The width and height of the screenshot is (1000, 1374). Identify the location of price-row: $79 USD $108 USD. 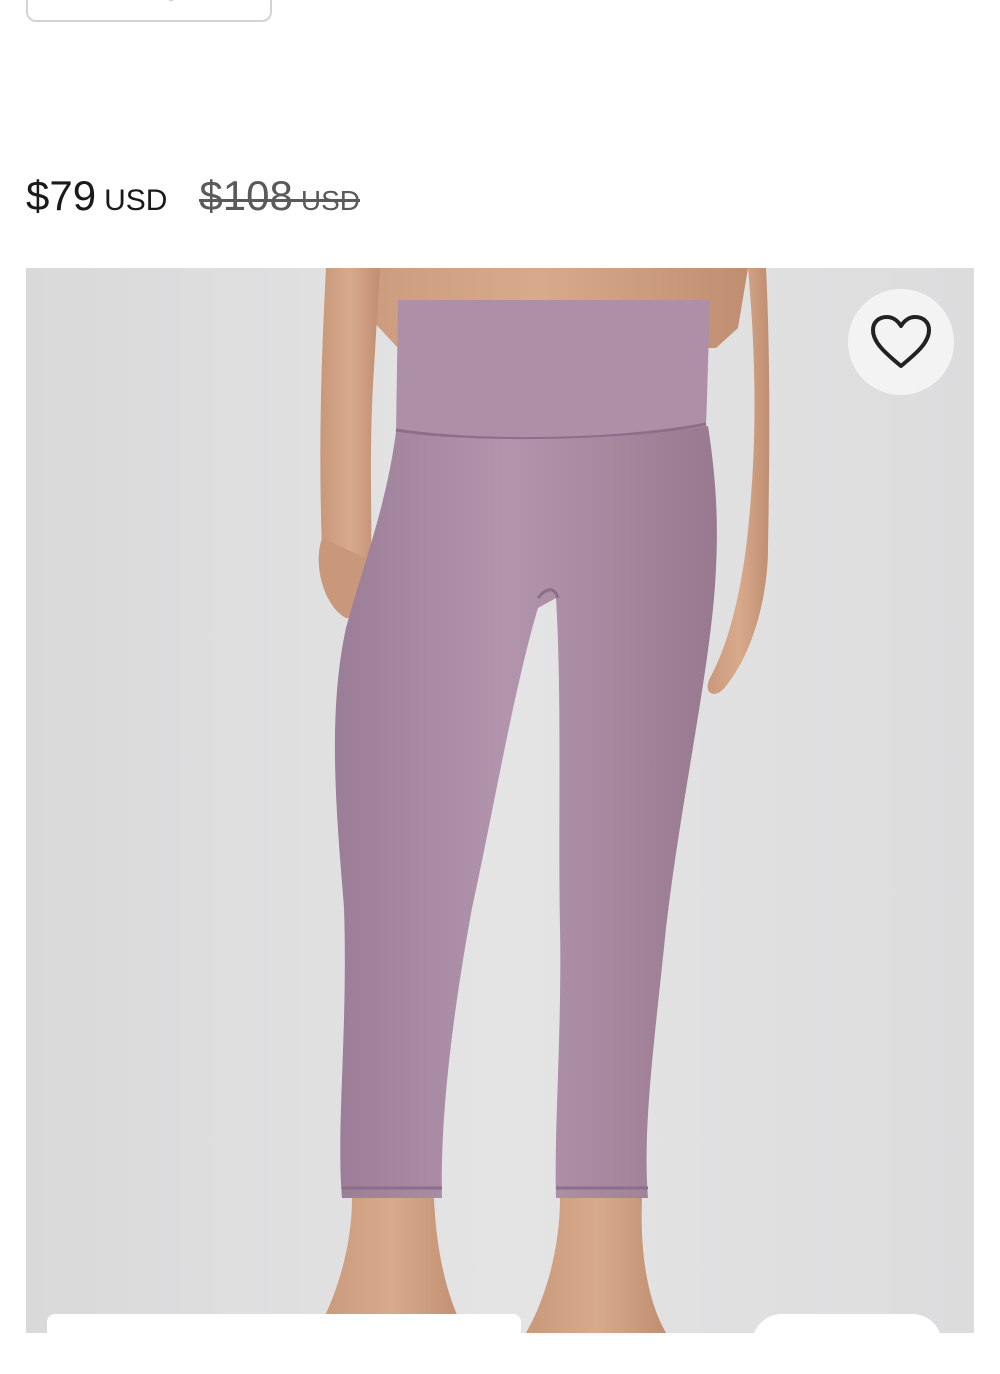
(193, 197).